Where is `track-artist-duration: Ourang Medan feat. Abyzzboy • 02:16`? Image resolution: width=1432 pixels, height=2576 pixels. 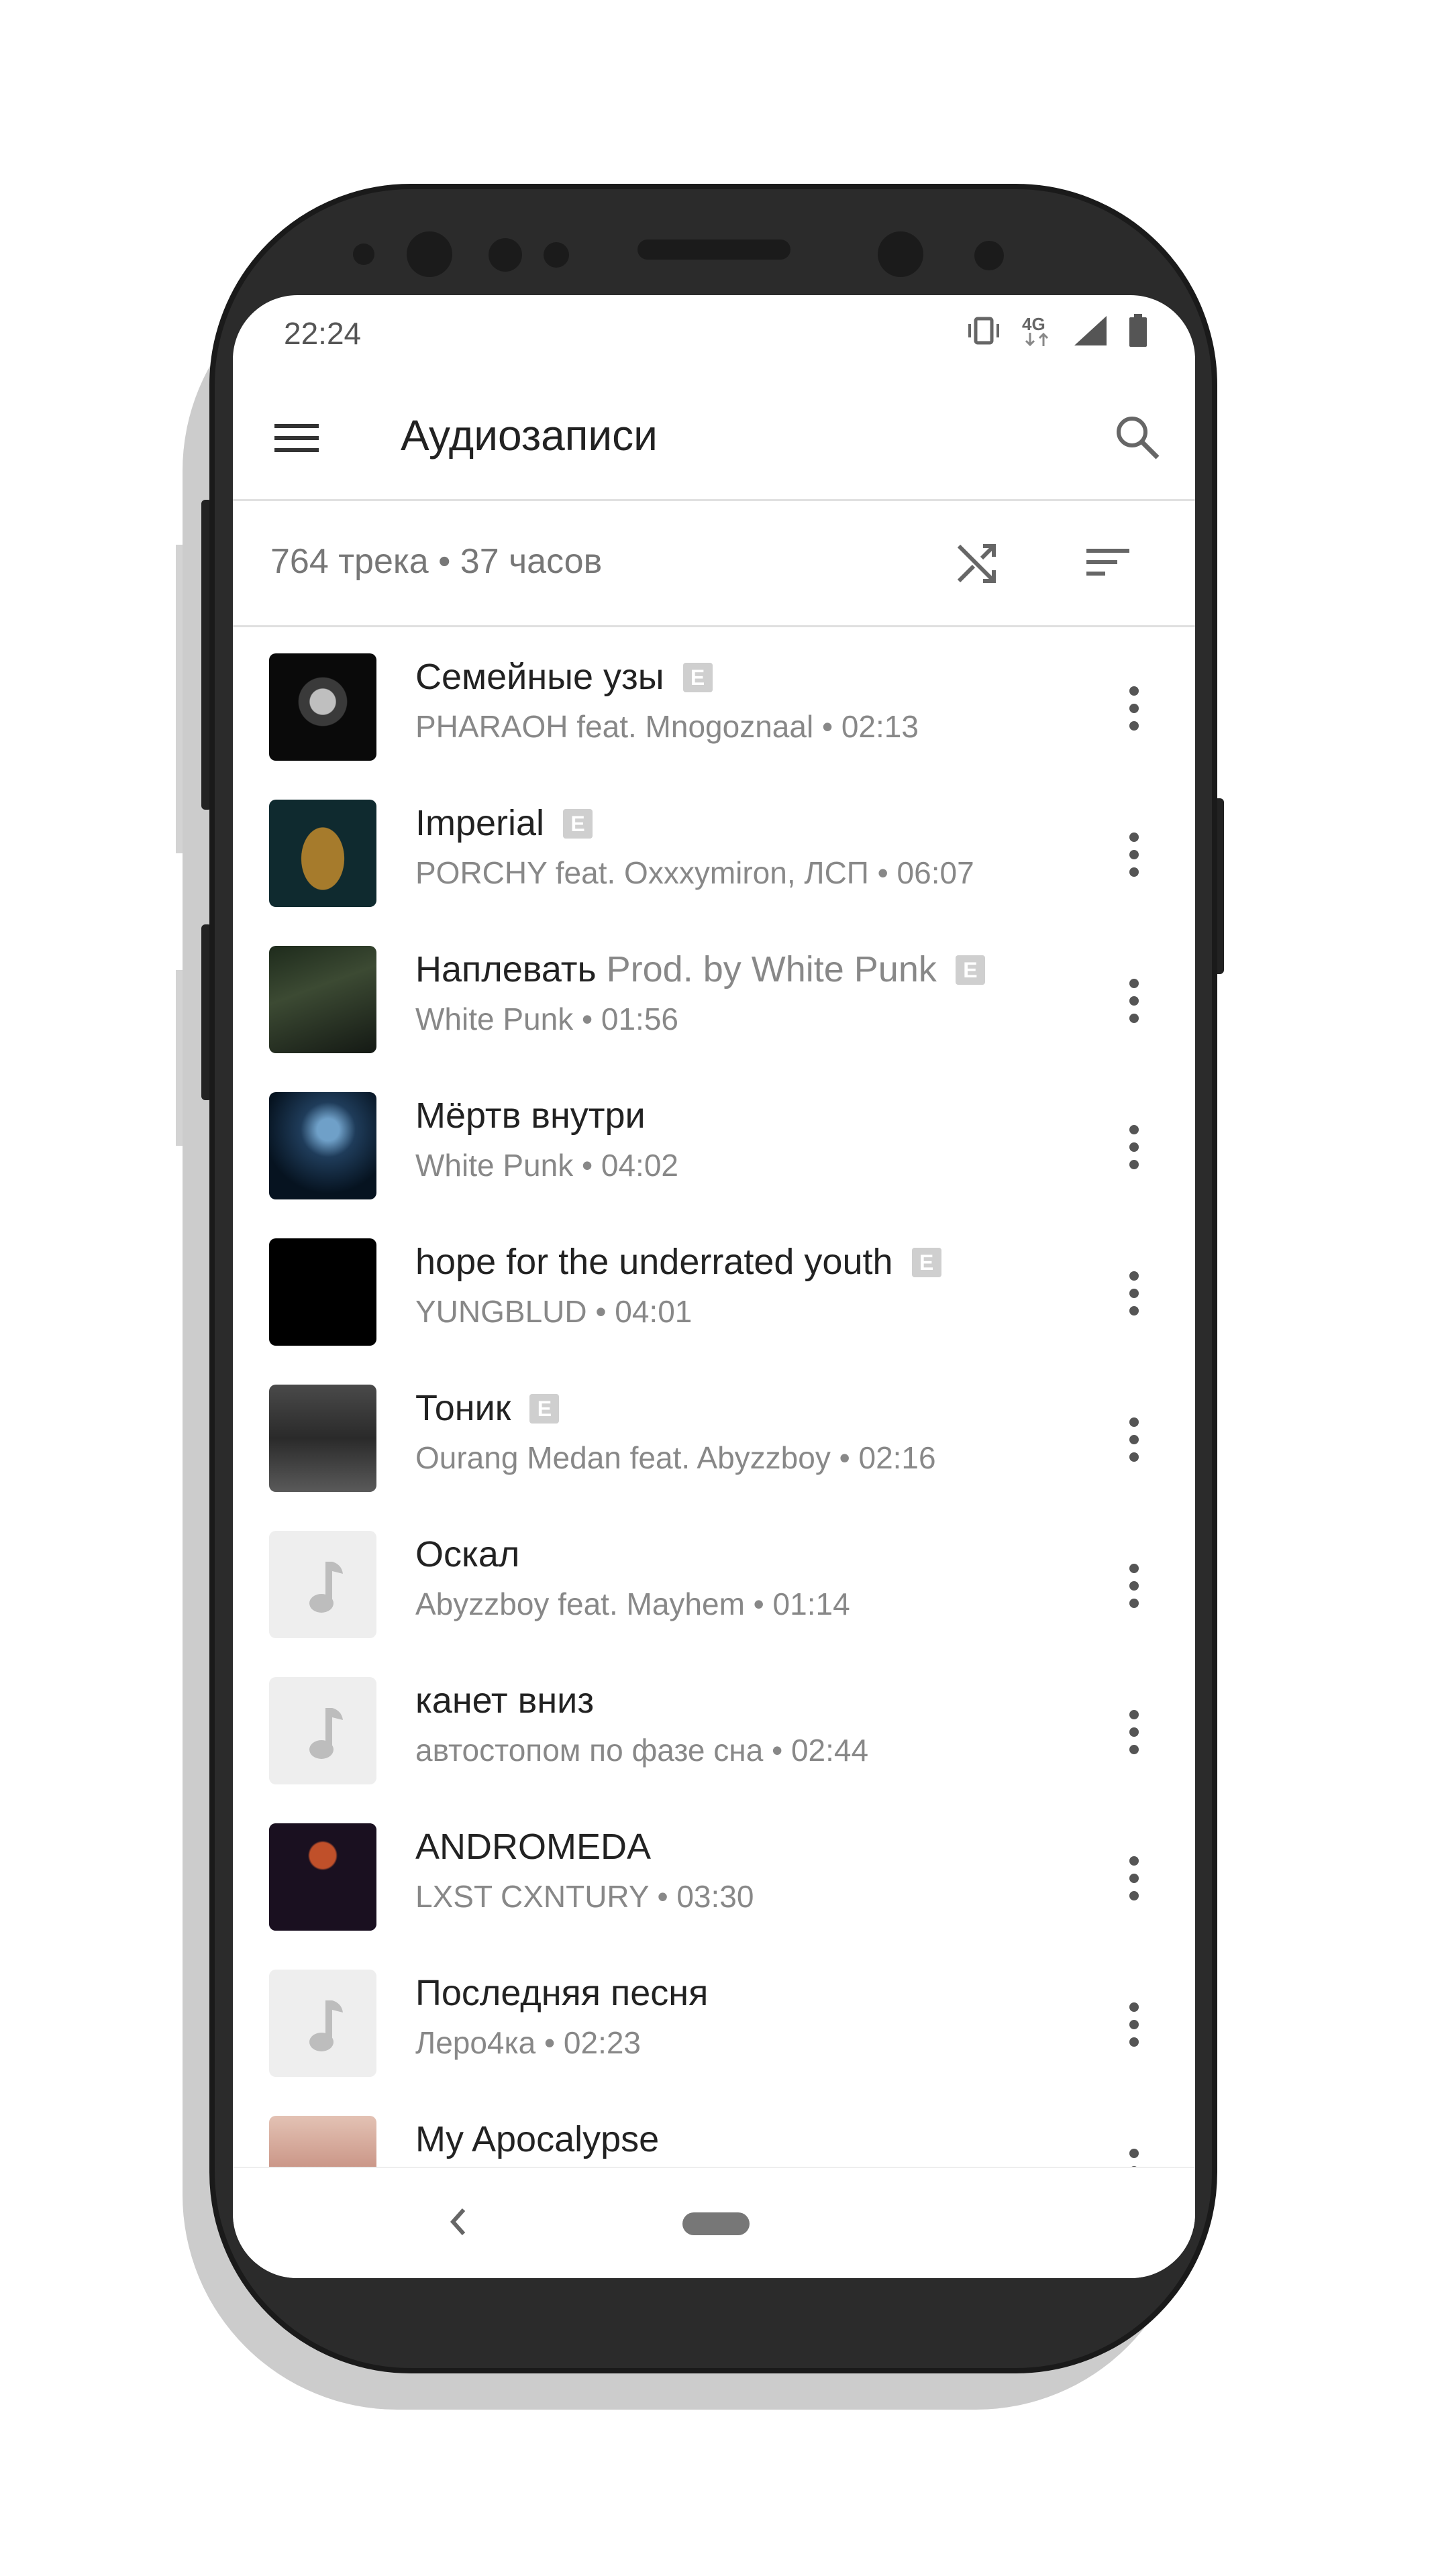
track-artist-duration: Ourang Medan feat. Abyzzboy • 02:16 is located at coordinates (675, 1457).